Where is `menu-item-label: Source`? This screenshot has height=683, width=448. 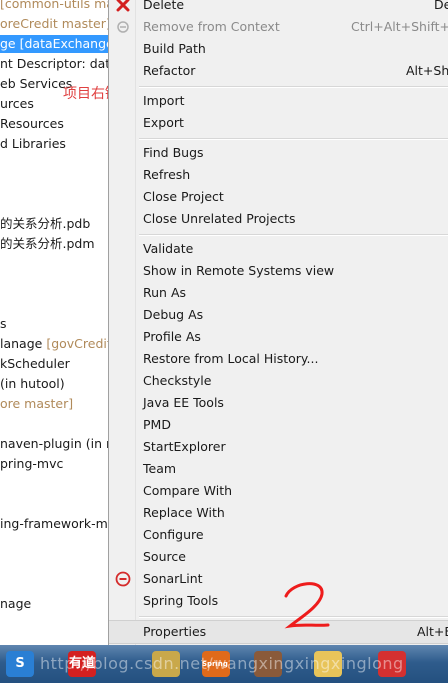
menu-item-label: Source is located at coordinates (164, 556).